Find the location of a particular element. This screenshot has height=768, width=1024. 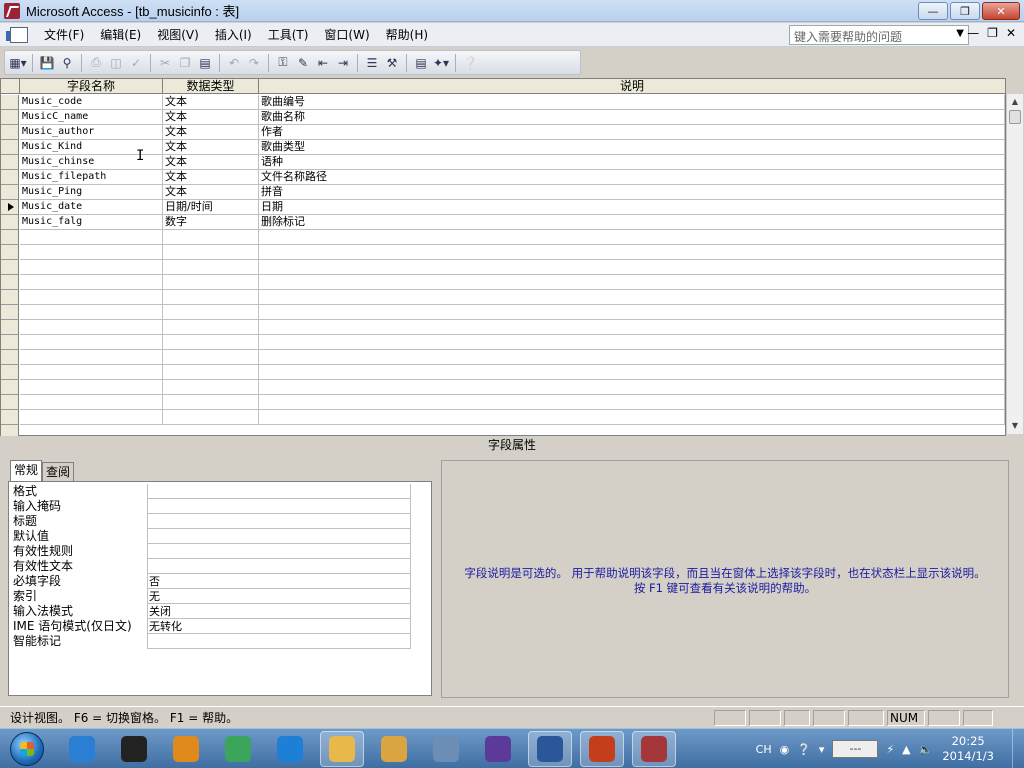

paste-icon: ▤ is located at coordinates (205, 63).